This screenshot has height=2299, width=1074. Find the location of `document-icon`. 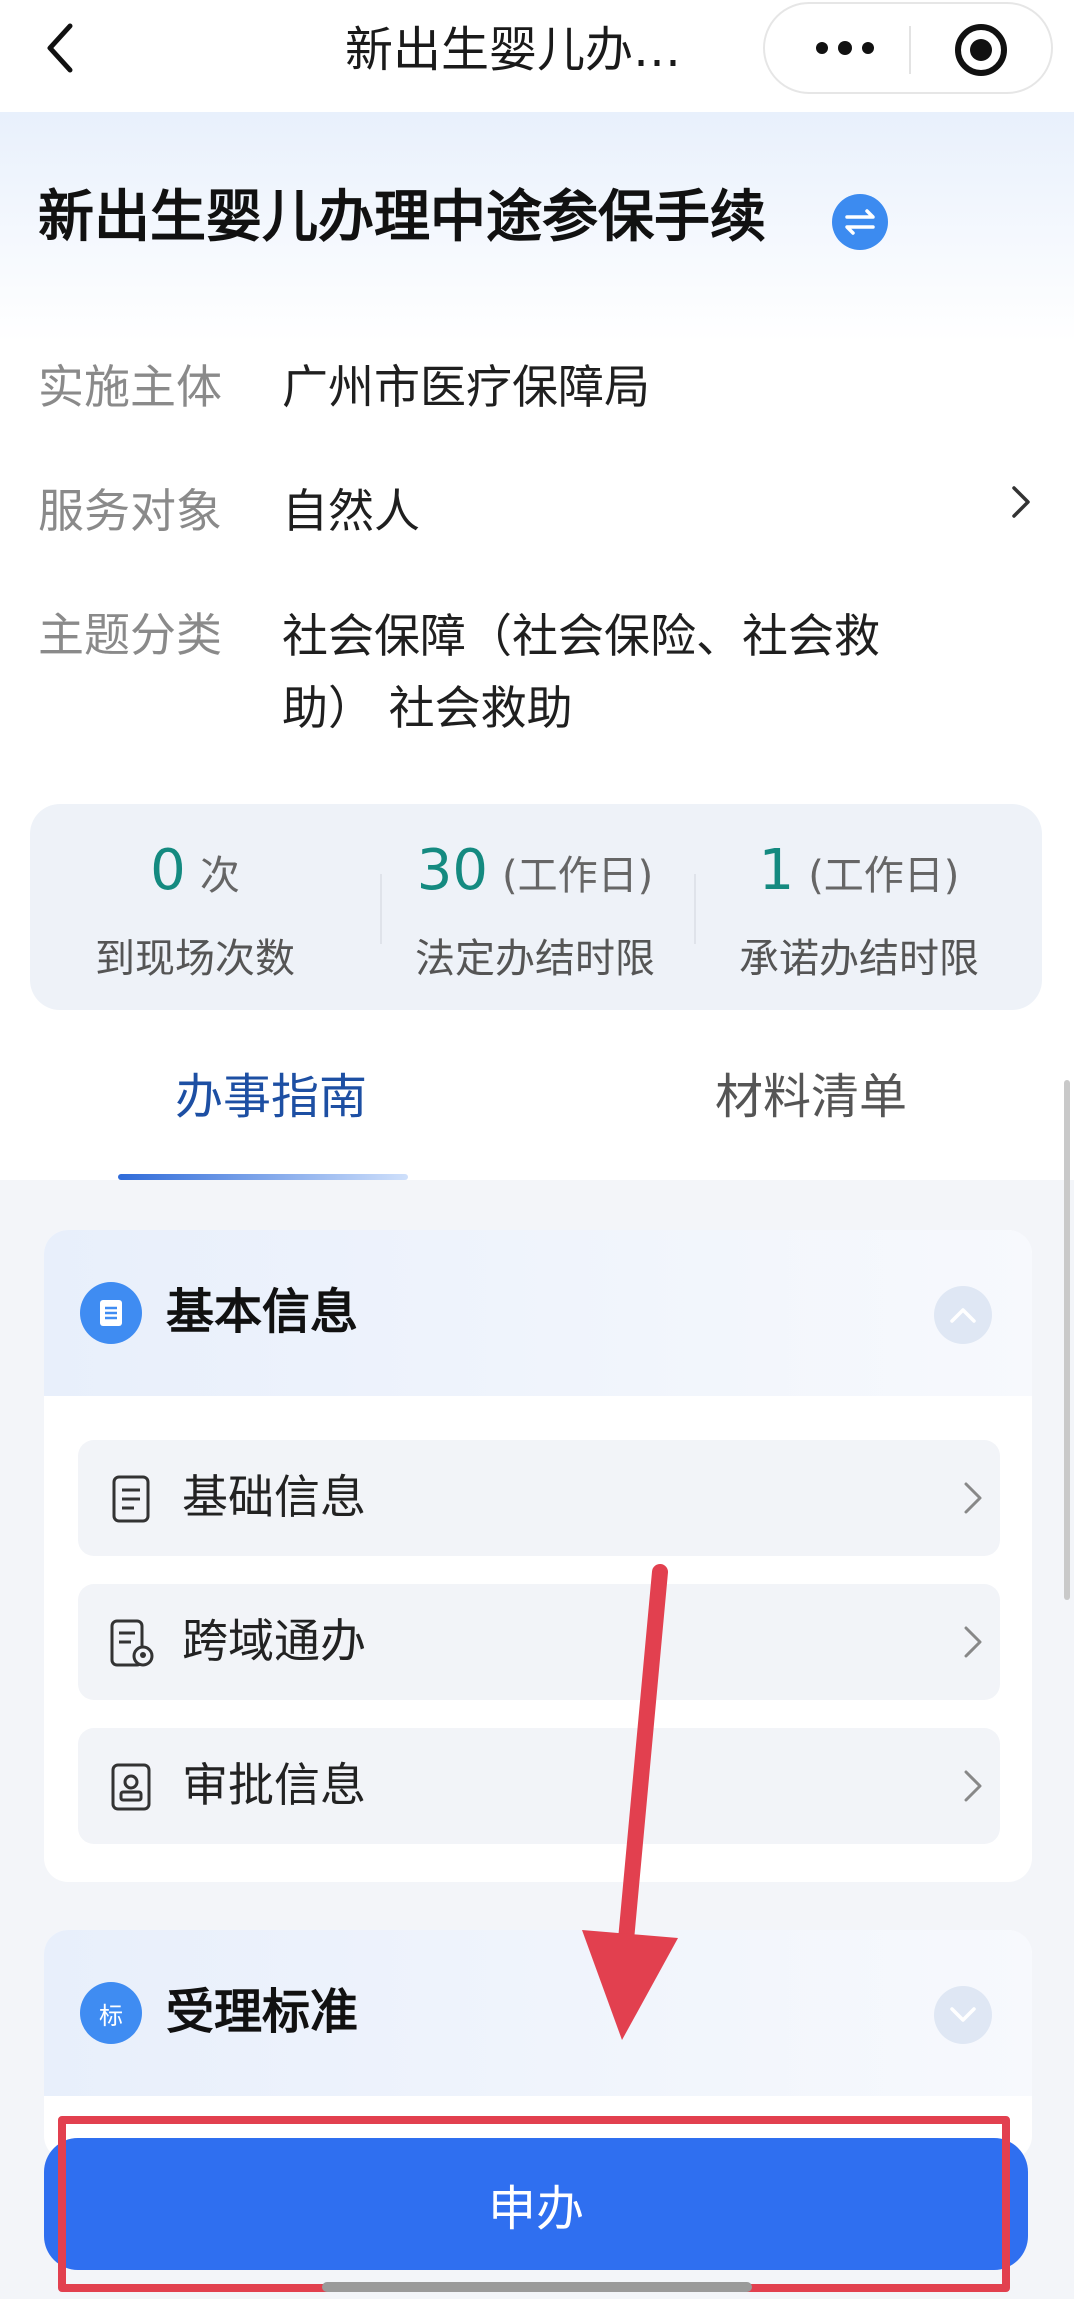

document-icon is located at coordinates (131, 1499).